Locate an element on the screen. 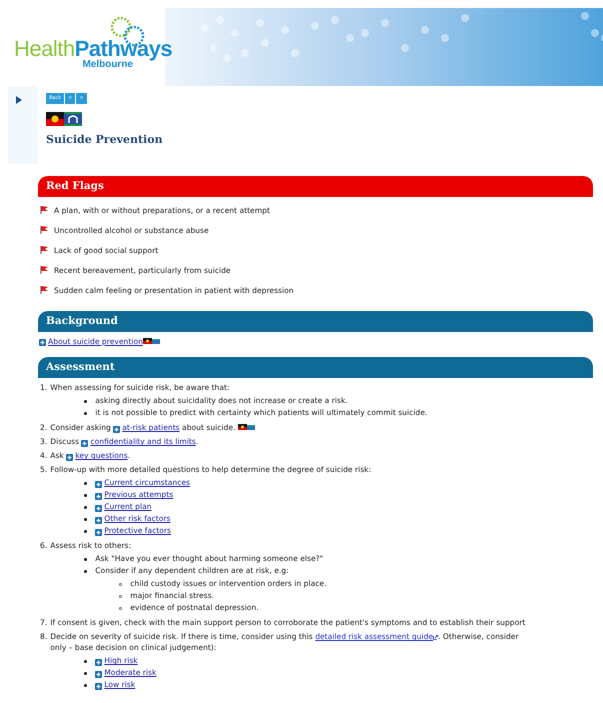 The image size is (603, 703). section-header: Assessment is located at coordinates (315, 367).